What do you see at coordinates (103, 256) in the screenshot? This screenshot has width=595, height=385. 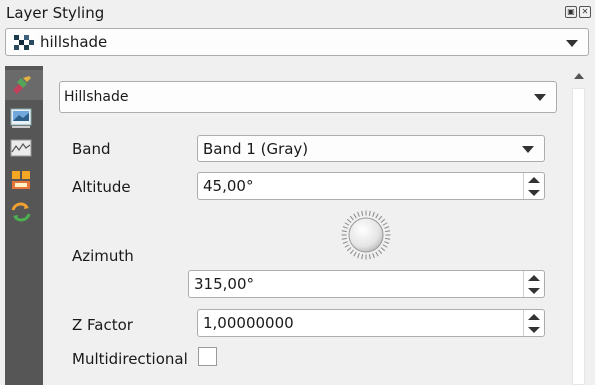 I see `azimuth-label: Azimuth` at bounding box center [103, 256].